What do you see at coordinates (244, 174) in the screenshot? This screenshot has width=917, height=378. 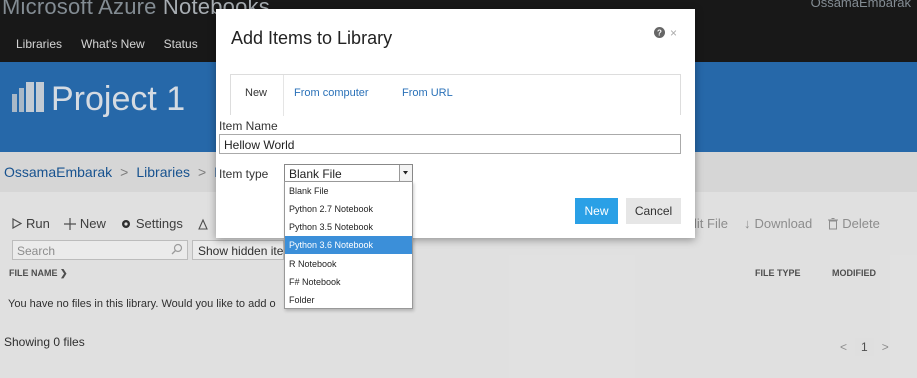 I see `item-type-label: Item type` at bounding box center [244, 174].